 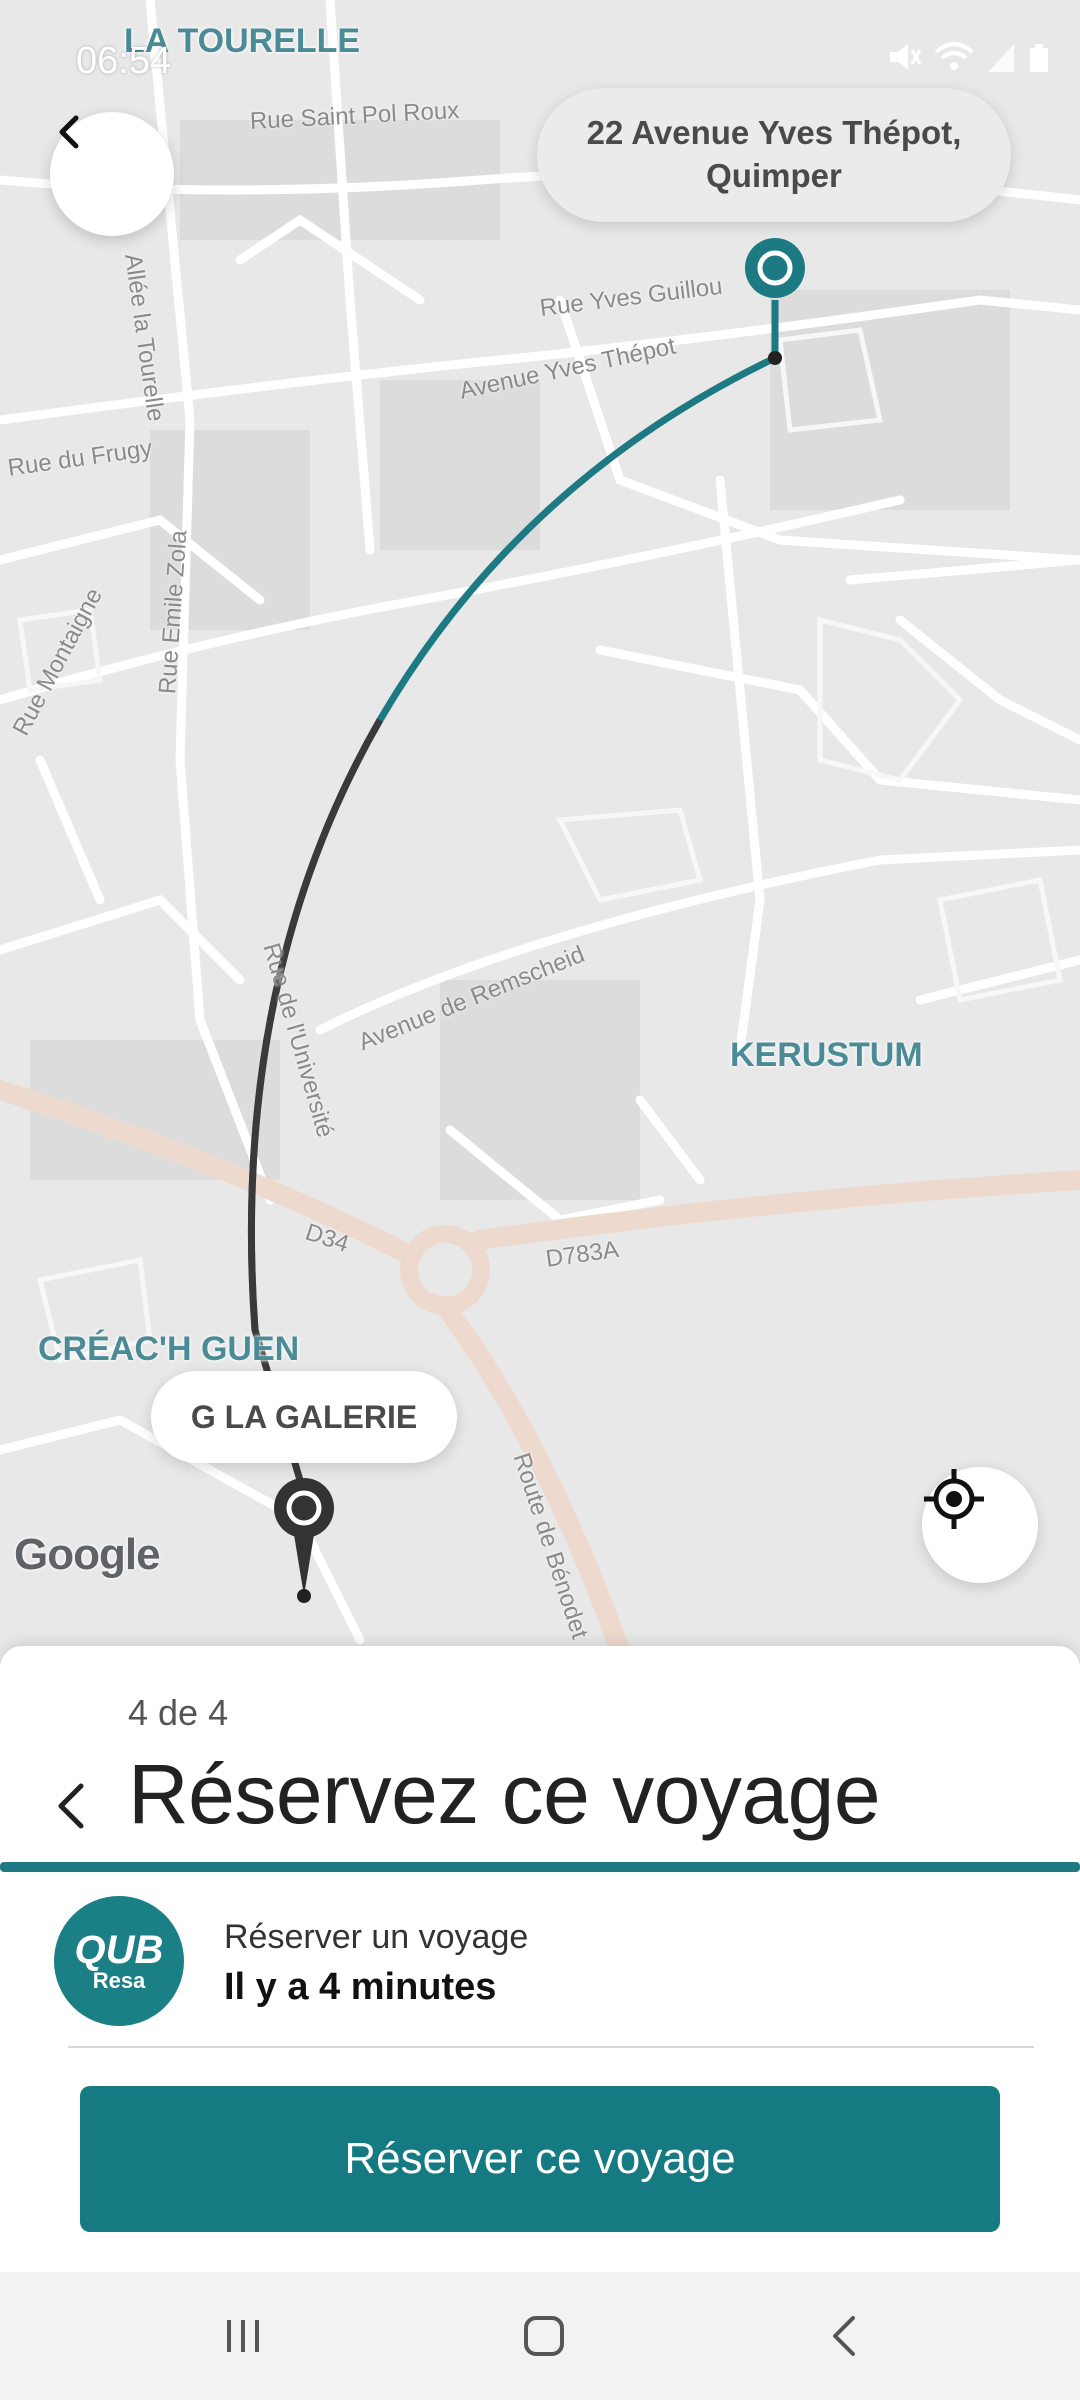 I want to click on nav-back-button, so click(x=845, y=2336).